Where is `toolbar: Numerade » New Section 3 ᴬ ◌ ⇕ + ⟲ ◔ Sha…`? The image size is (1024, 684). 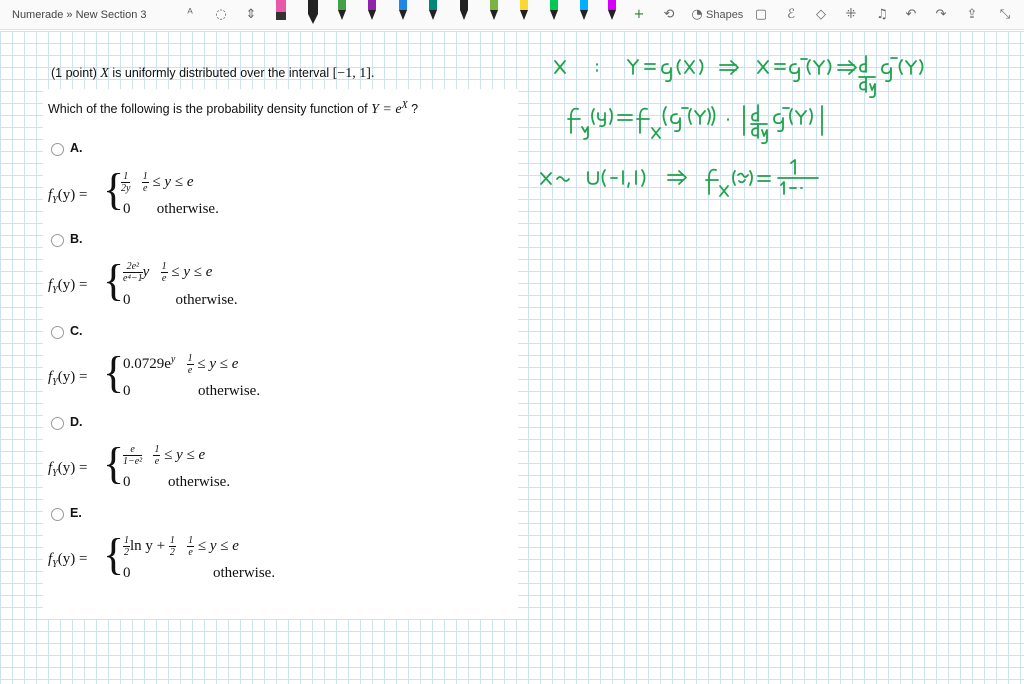 toolbar: Numerade » New Section 3 ᴬ ◌ ⇕ + ⟲ ◔ Sha… is located at coordinates (512, 15).